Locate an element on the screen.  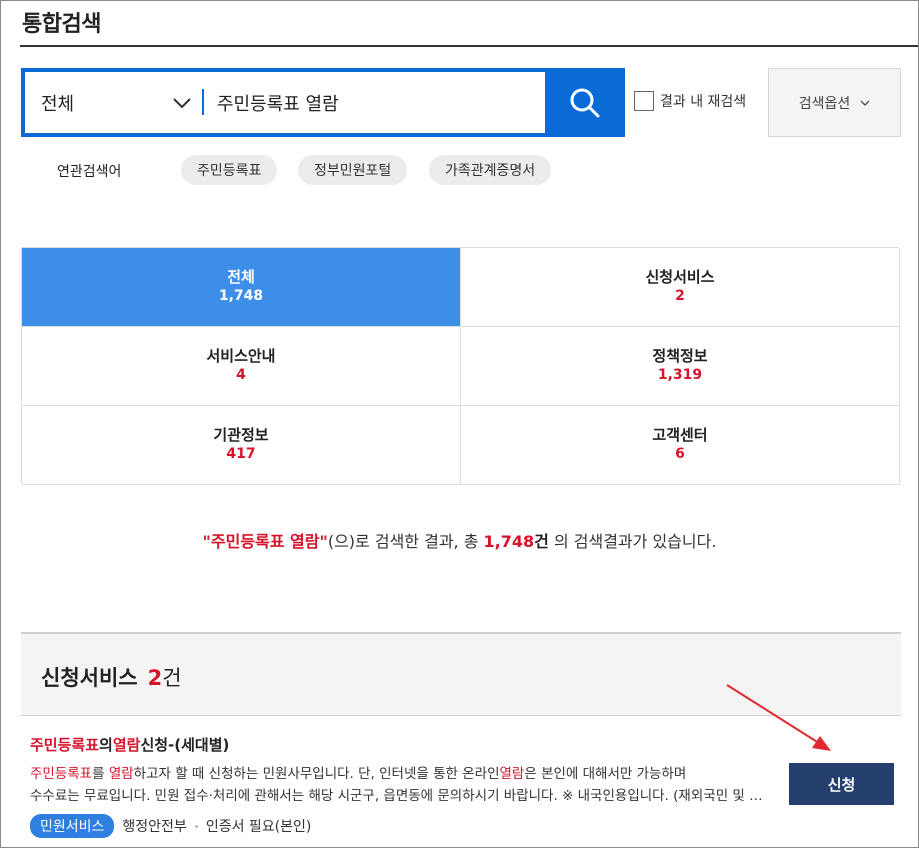
result-title-link: 주민등록표의열람신청-(세대별) is located at coordinates (129, 744).